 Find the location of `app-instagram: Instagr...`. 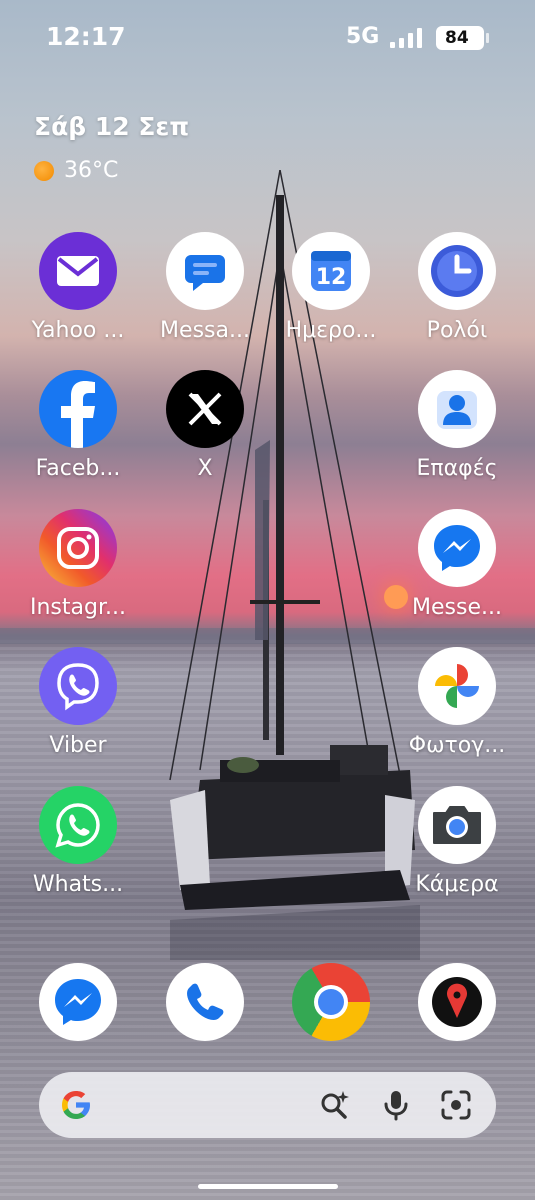

app-instagram: Instagr... is located at coordinates (78, 564).